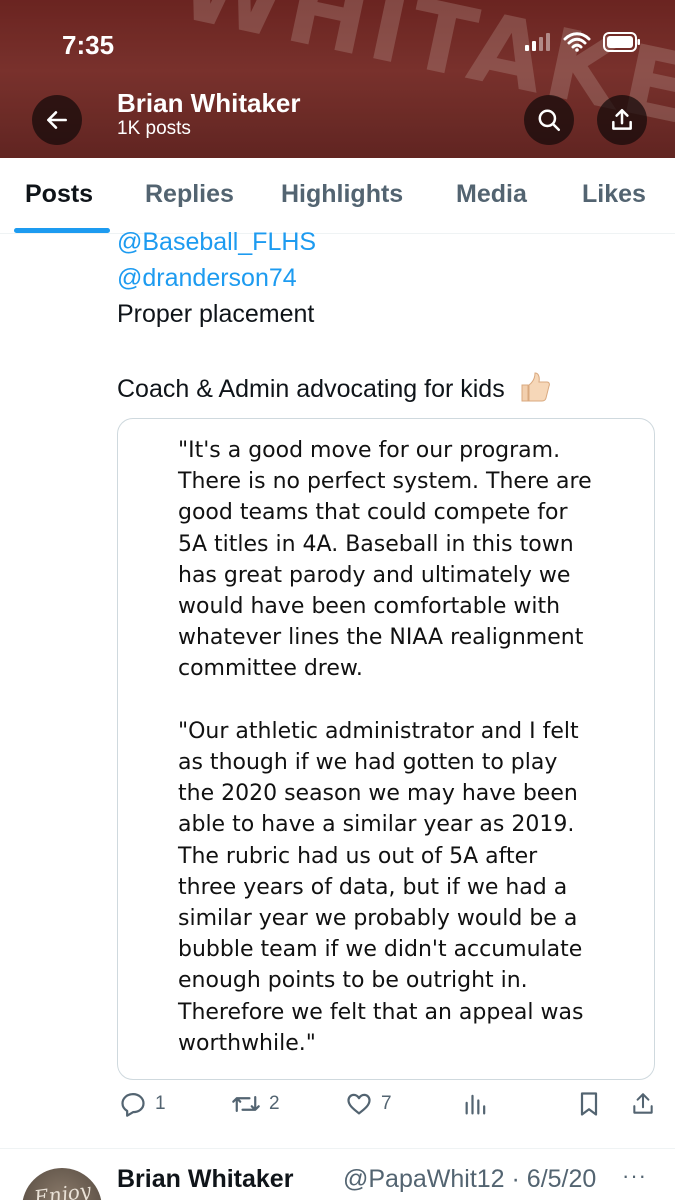  I want to click on avatar-text: Enjoy, so click(62, 1189).